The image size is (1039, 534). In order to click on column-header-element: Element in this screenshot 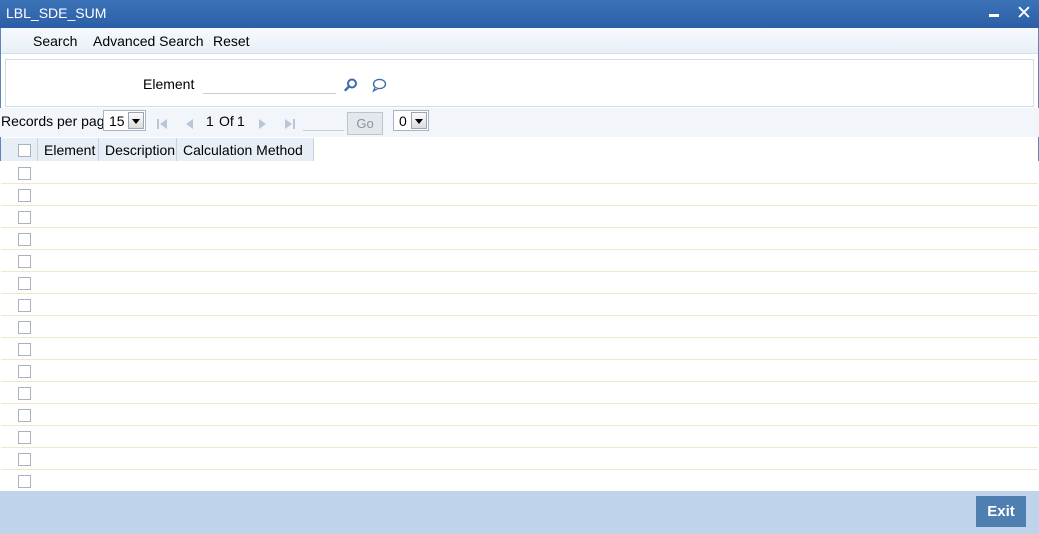, I will do `click(68, 150)`.